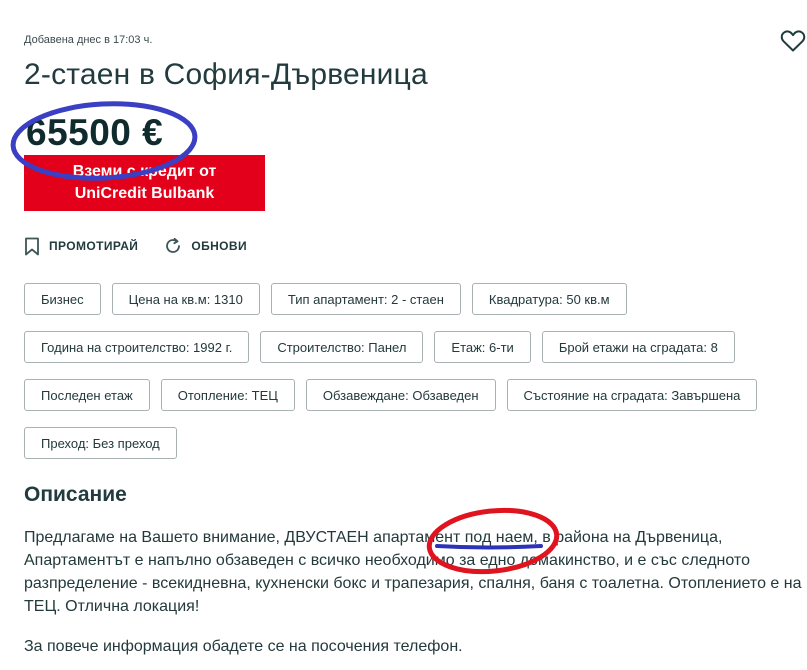 This screenshot has height=670, width=807. What do you see at coordinates (100, 443) in the screenshot?
I see `feature-chip: Преход: Без преход` at bounding box center [100, 443].